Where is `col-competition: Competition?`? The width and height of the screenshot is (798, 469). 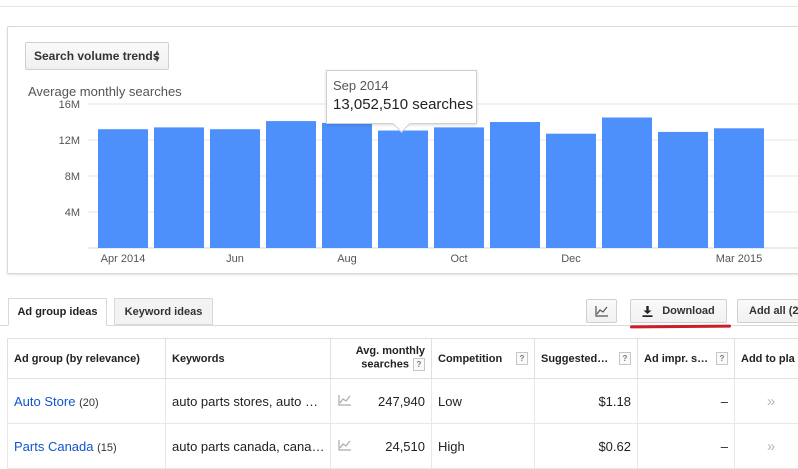 col-competition: Competition? is located at coordinates (483, 359).